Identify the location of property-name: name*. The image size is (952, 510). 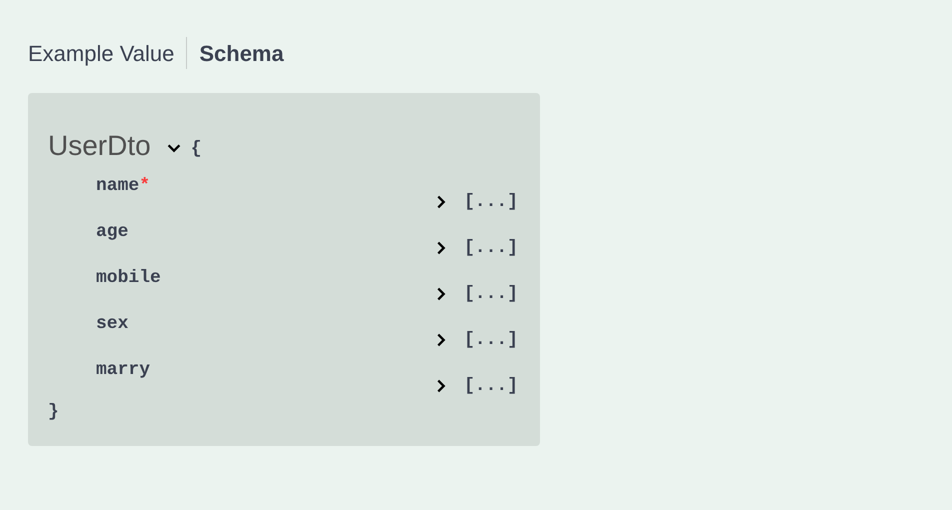
(123, 186).